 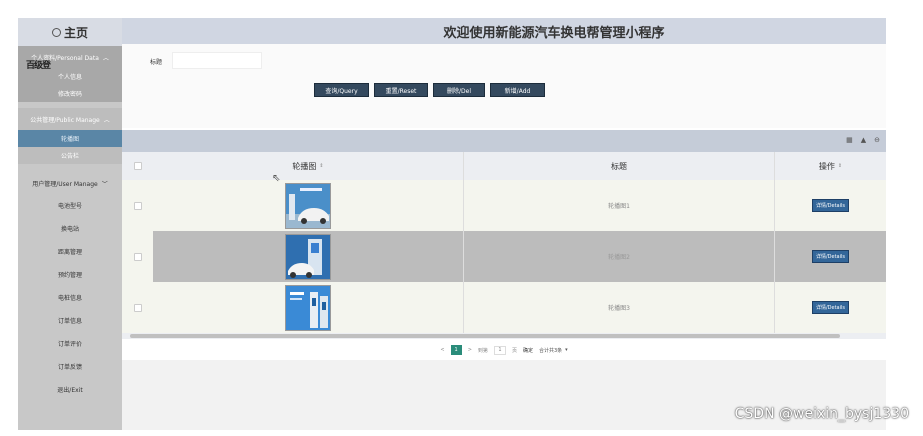 I want to click on header-image-label: 轮播图, so click(x=304, y=166).